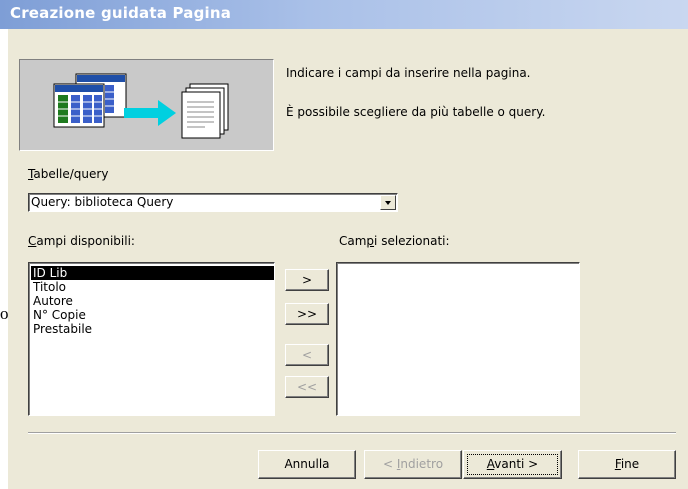  Describe the element at coordinates (213, 202) in the screenshot. I see `table-query-combo: Query: biblioteca Query` at that location.